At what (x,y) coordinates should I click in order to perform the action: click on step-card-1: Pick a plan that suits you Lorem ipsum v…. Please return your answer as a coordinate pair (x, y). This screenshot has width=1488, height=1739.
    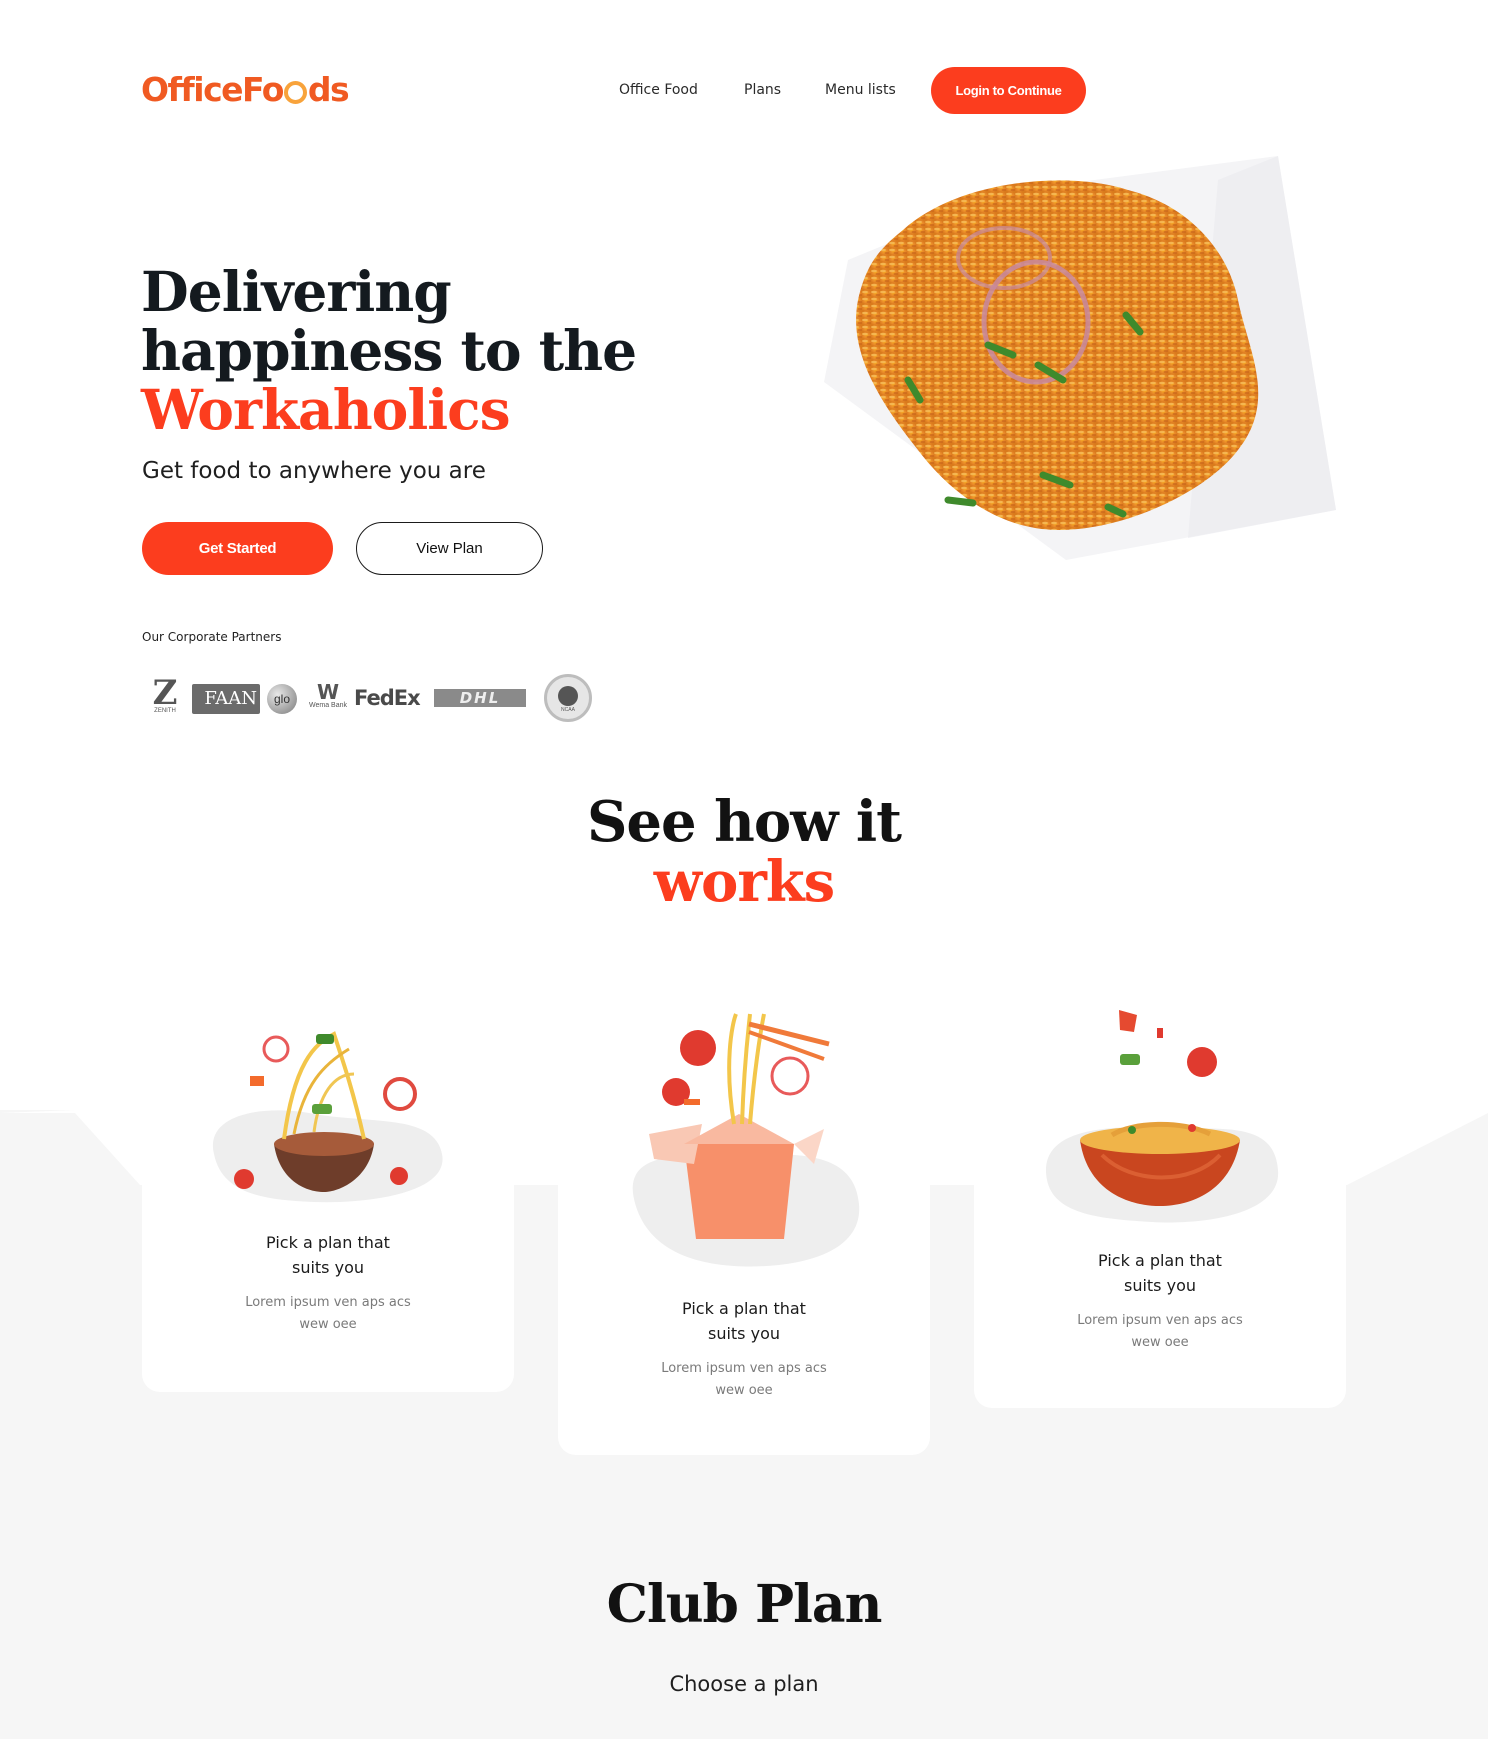
    Looking at the image, I should click on (328, 1191).